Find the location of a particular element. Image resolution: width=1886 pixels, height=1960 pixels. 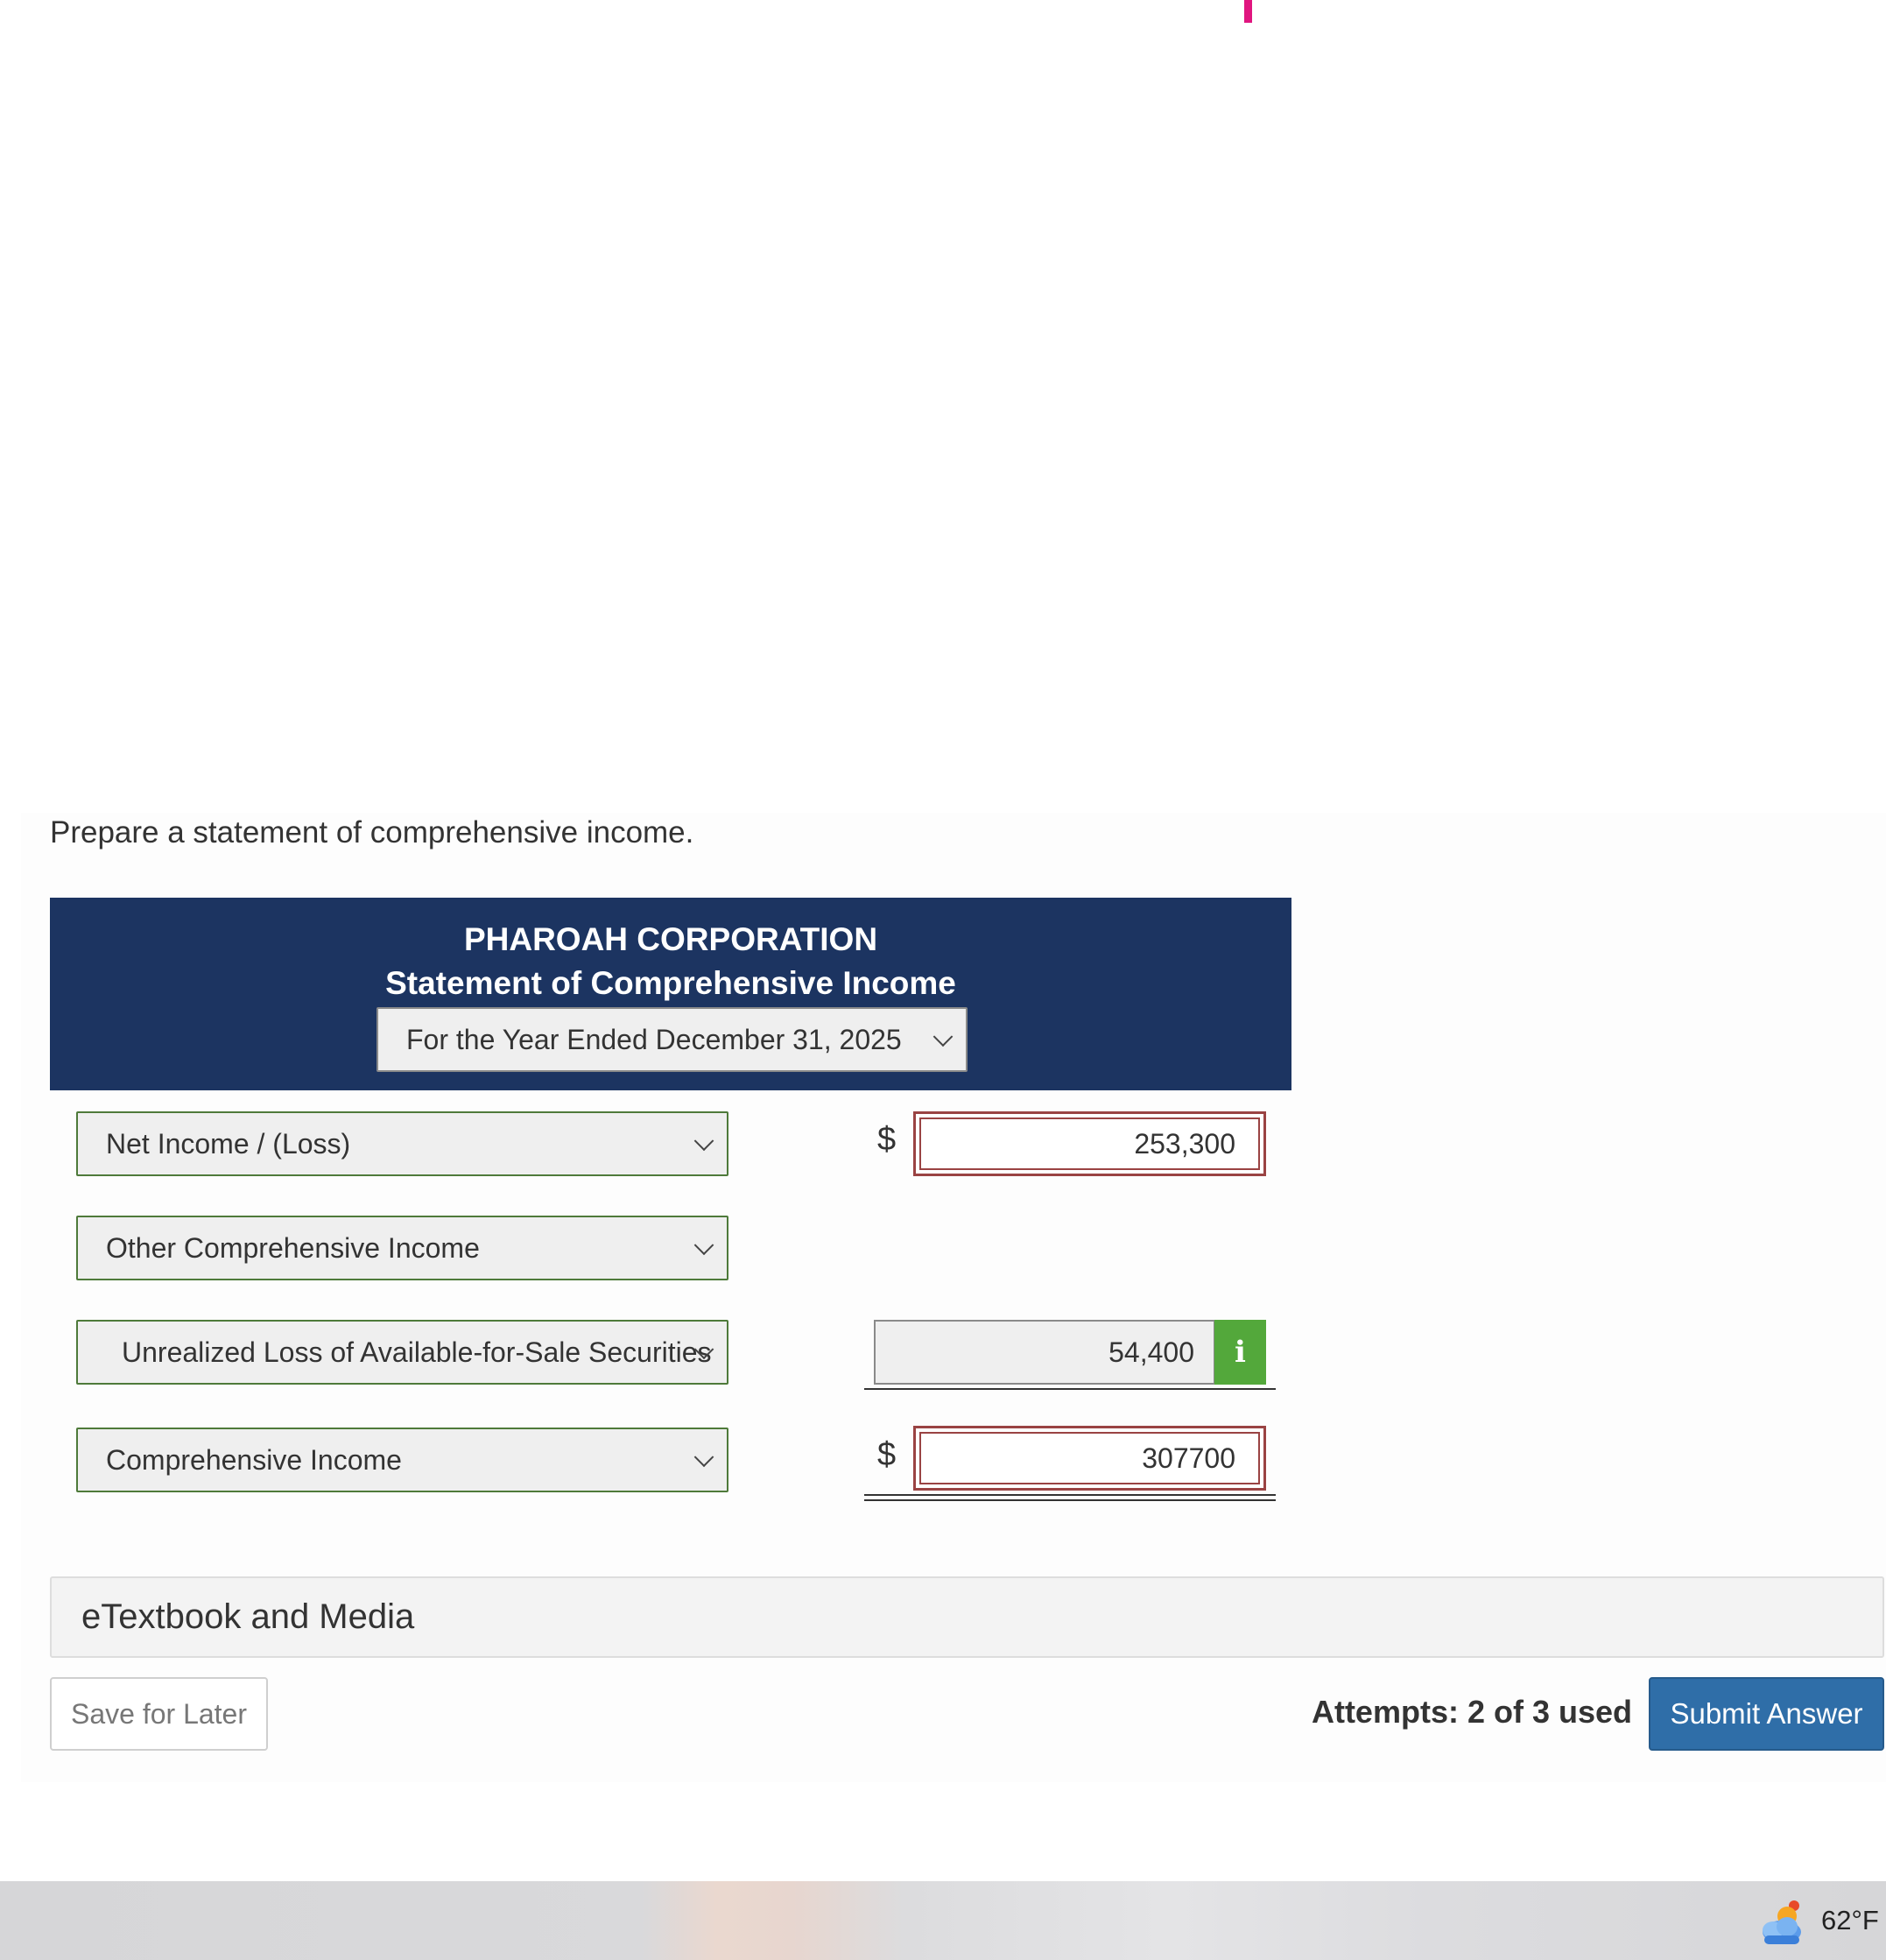

partly-cloudy-icon is located at coordinates (1781, 1923).